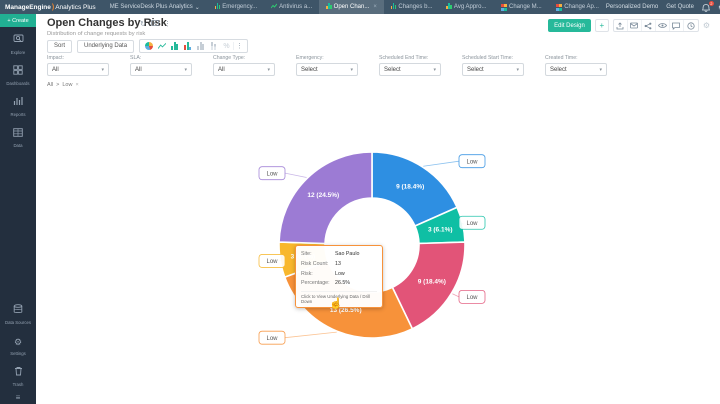 The height and width of the screenshot is (404, 720). What do you see at coordinates (226, 46) in the screenshot?
I see `percent-chart-icon: %` at bounding box center [226, 46].